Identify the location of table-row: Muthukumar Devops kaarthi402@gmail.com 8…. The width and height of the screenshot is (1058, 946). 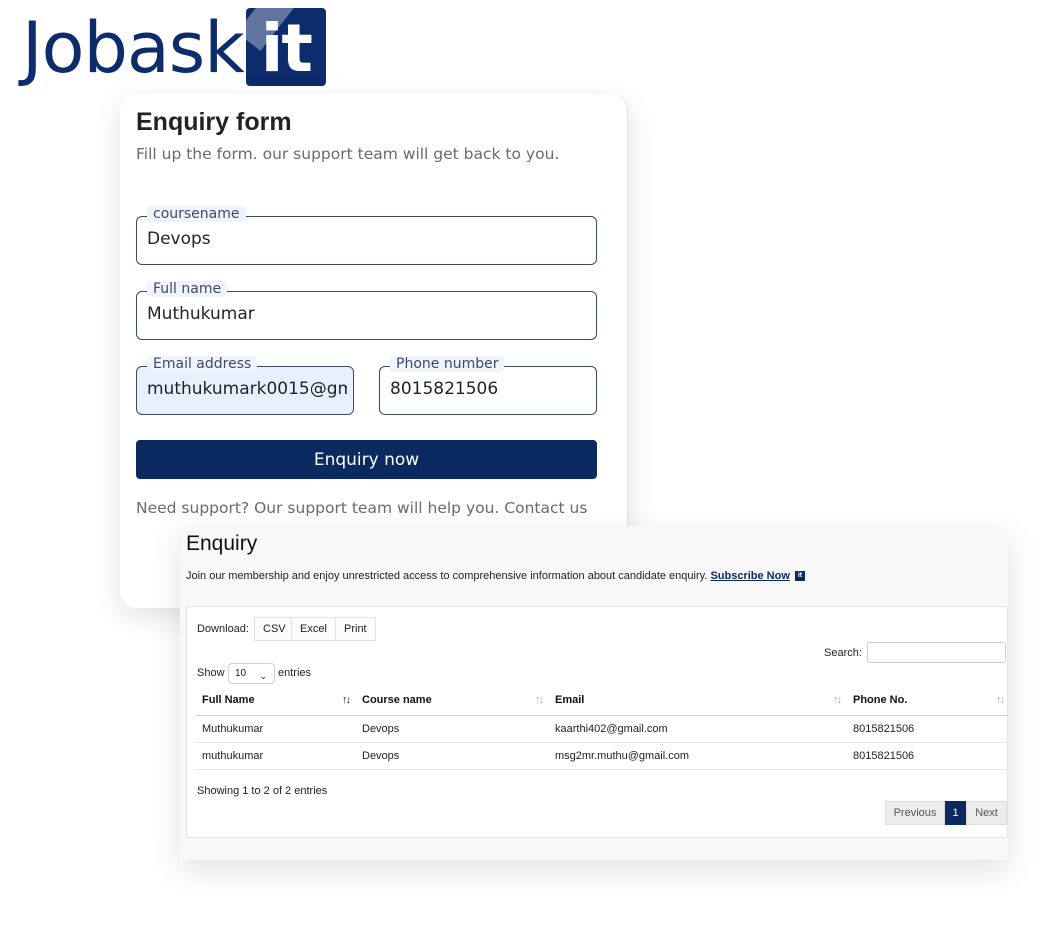
(602, 729).